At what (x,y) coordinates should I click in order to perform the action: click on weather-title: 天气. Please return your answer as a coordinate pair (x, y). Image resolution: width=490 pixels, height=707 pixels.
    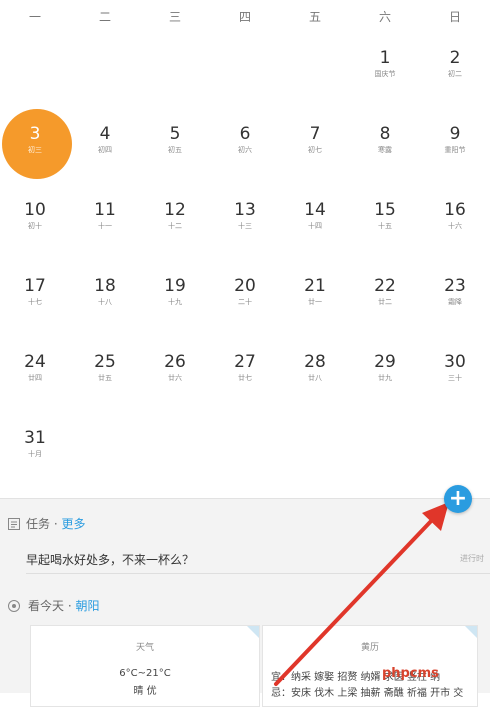
    Looking at the image, I should click on (144, 648).